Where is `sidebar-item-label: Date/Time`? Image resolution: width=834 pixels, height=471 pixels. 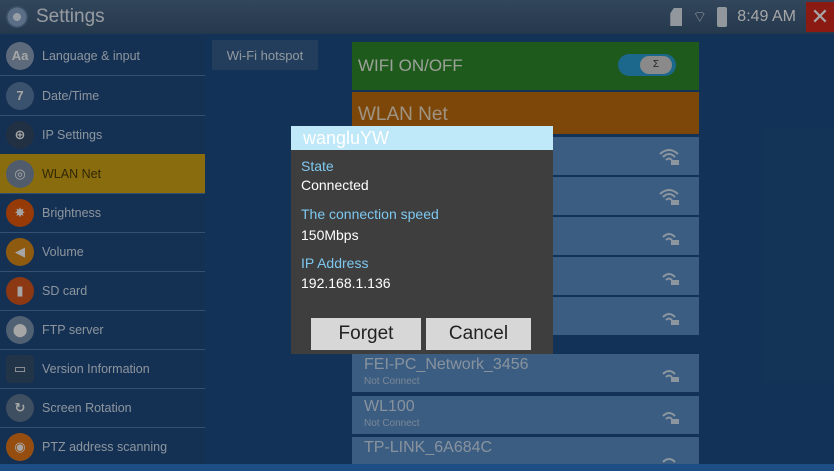 sidebar-item-label: Date/Time is located at coordinates (71, 95).